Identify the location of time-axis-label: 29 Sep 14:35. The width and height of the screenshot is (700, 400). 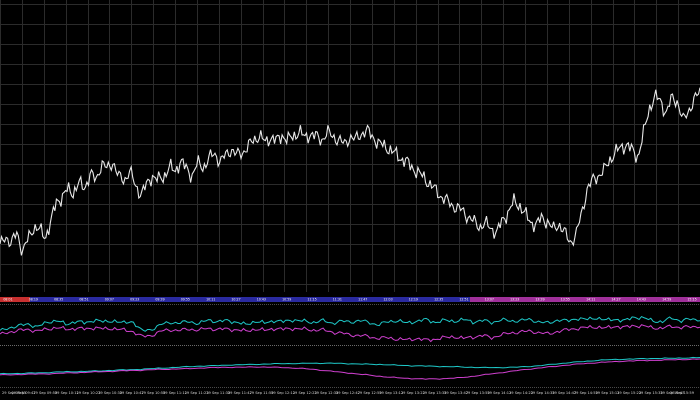
(543, 393).